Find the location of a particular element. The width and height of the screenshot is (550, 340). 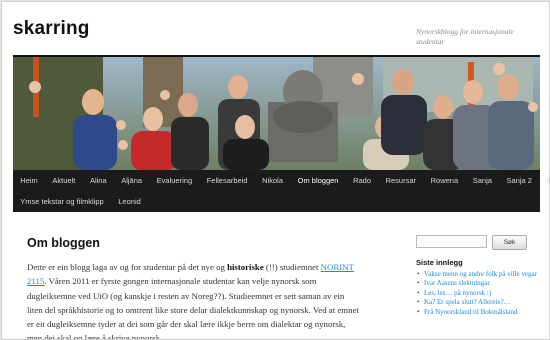

nav-item-weronika: Weronika is located at coordinates (544, 180).